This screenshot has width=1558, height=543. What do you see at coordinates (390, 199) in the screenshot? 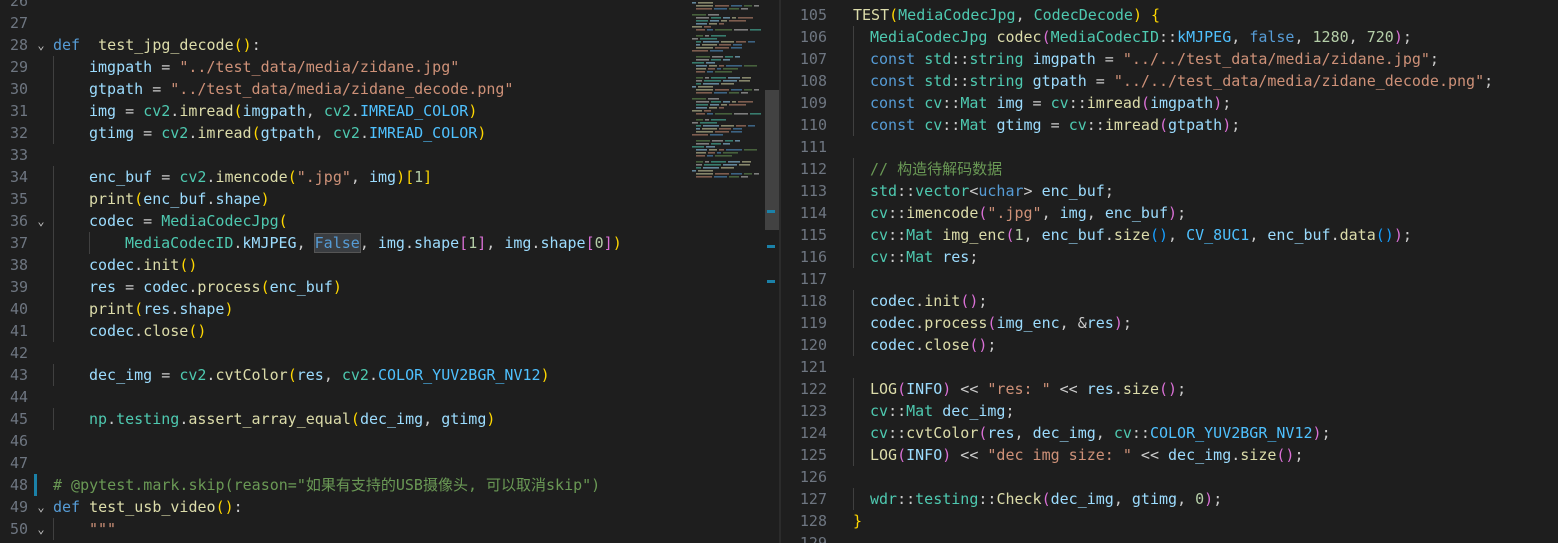
I see `code-line: 35 print(enc_buf.shape)` at bounding box center [390, 199].